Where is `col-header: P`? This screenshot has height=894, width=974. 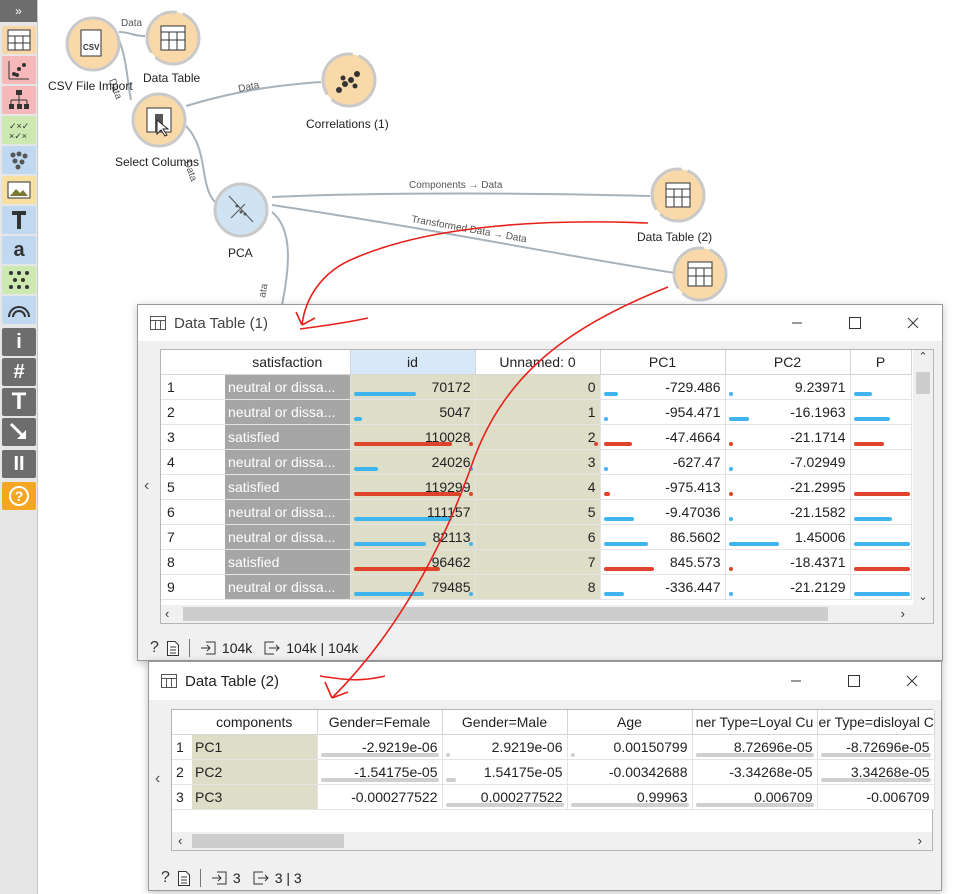 col-header: P is located at coordinates (881, 362).